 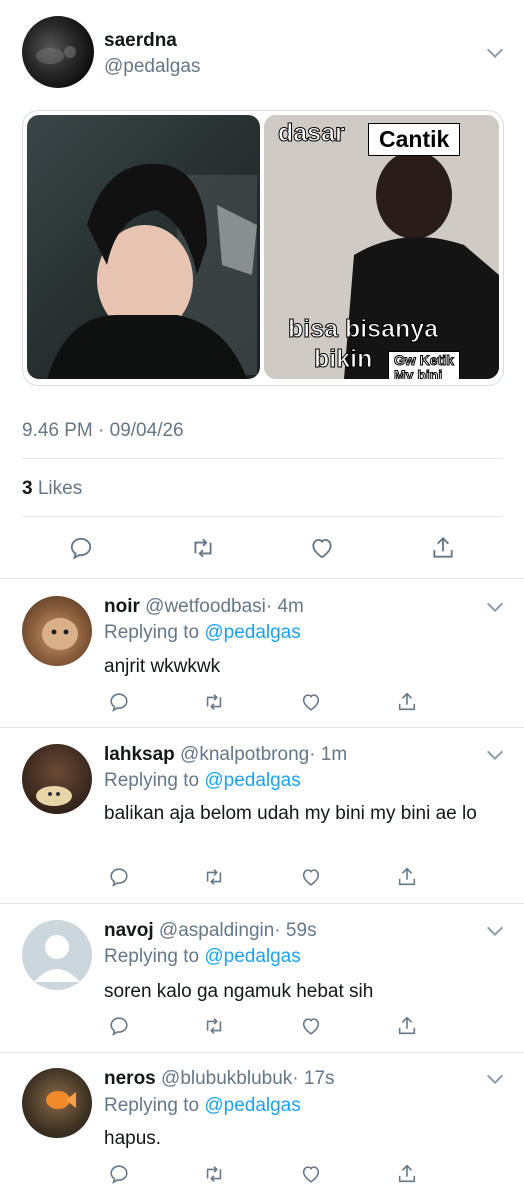 What do you see at coordinates (162, 666) in the screenshot?
I see `reply-text: anjrit wkwkwk` at bounding box center [162, 666].